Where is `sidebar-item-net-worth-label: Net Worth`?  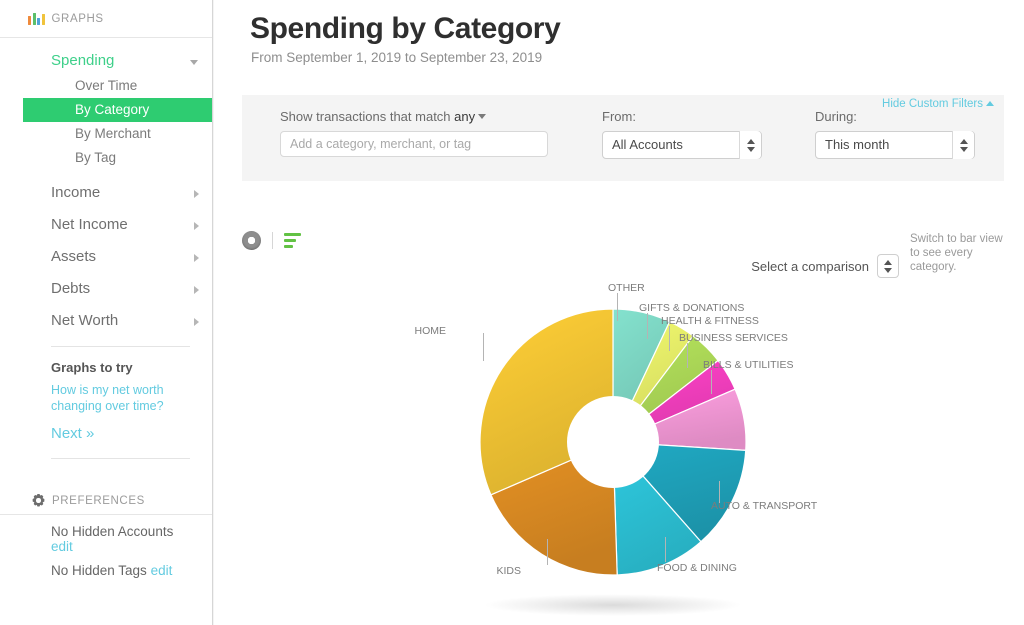 sidebar-item-net-worth-label: Net Worth is located at coordinates (85, 320).